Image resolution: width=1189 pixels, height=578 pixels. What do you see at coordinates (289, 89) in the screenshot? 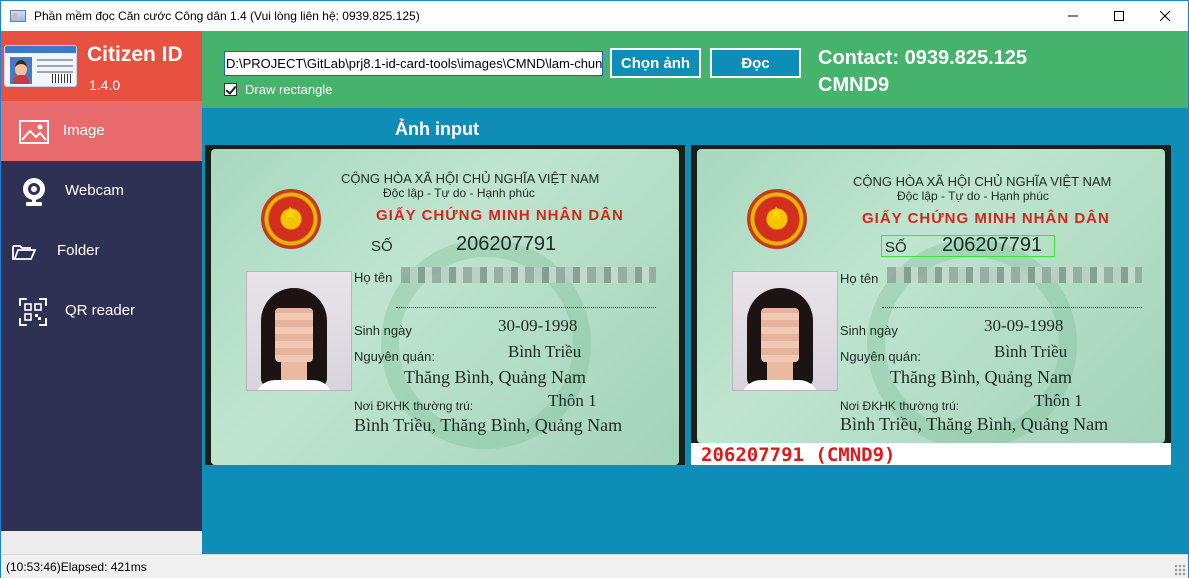
I see `draw-rectangle-label: Draw rectangle` at bounding box center [289, 89].